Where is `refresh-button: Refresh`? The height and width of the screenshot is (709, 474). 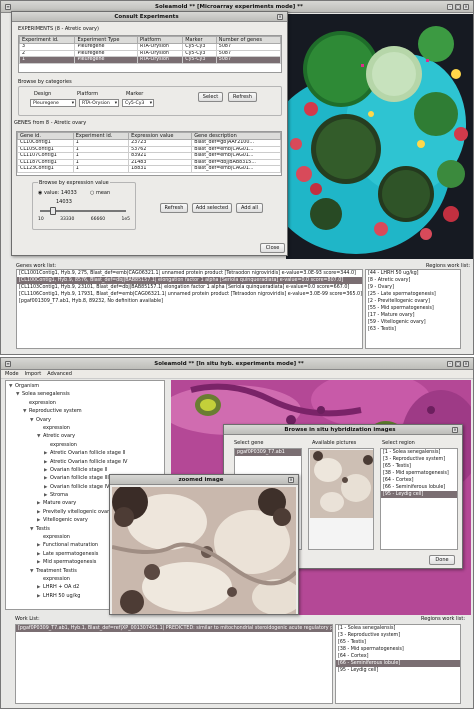
refresh-button: Refresh is located at coordinates (242, 97).